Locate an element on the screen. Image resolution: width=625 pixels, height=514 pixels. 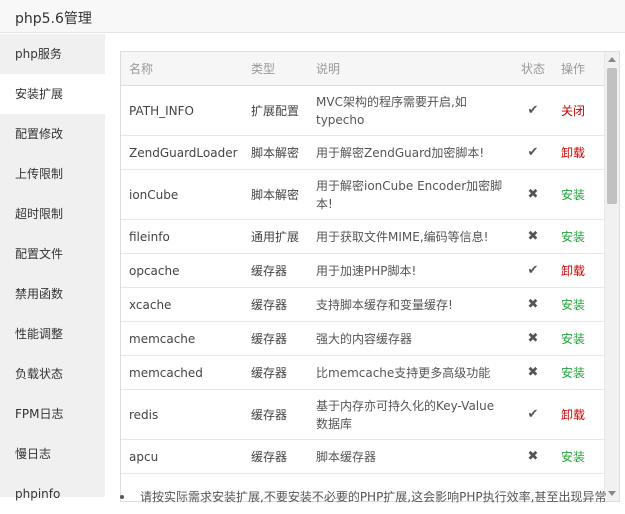
scroll-up-arrow-icon is located at coordinates (612, 59).